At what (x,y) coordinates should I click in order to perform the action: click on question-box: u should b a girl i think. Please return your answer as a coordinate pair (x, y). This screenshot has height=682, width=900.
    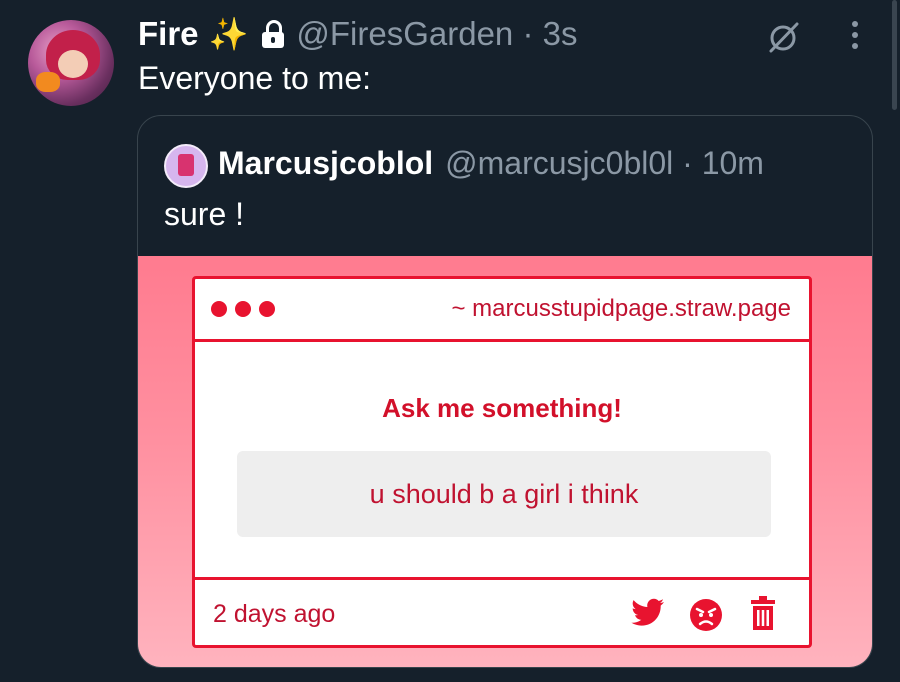
    Looking at the image, I should click on (504, 494).